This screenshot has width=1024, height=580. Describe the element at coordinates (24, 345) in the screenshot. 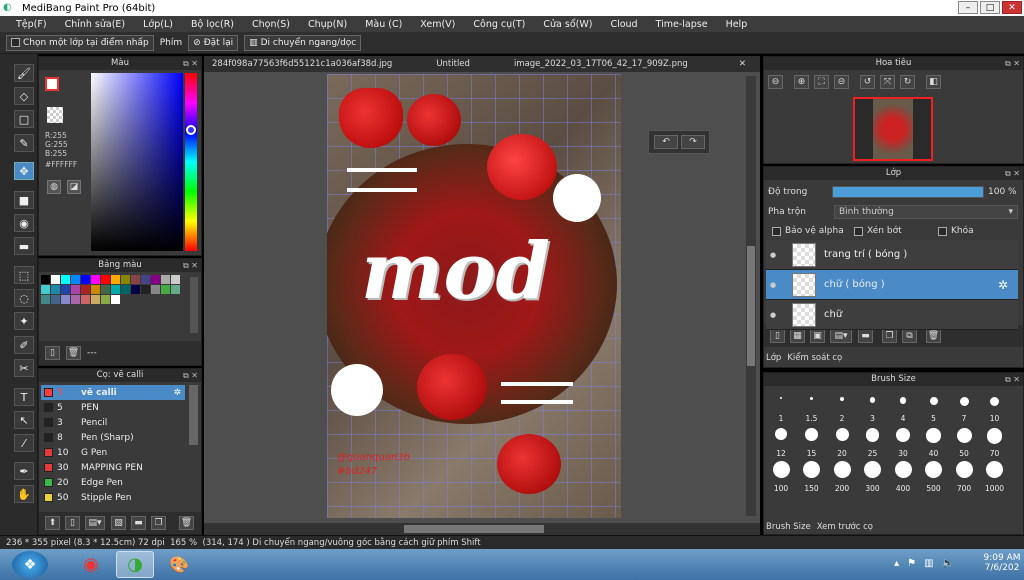

I see `select-pen-icon: ✐` at that location.